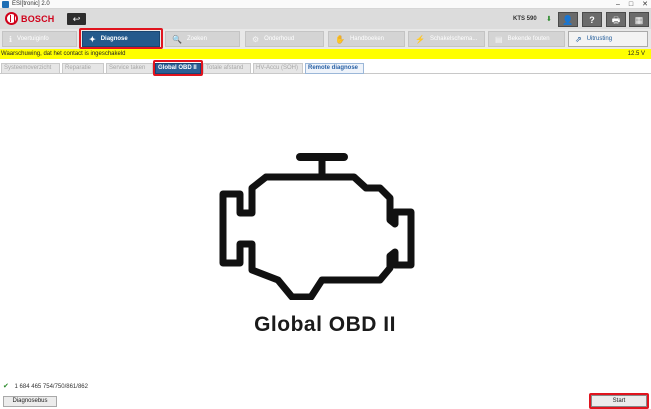 The width and height of the screenshot is (651, 409). Describe the element at coordinates (178, 68) in the screenshot. I see `tab-global-obd: Global OBD II` at that location.